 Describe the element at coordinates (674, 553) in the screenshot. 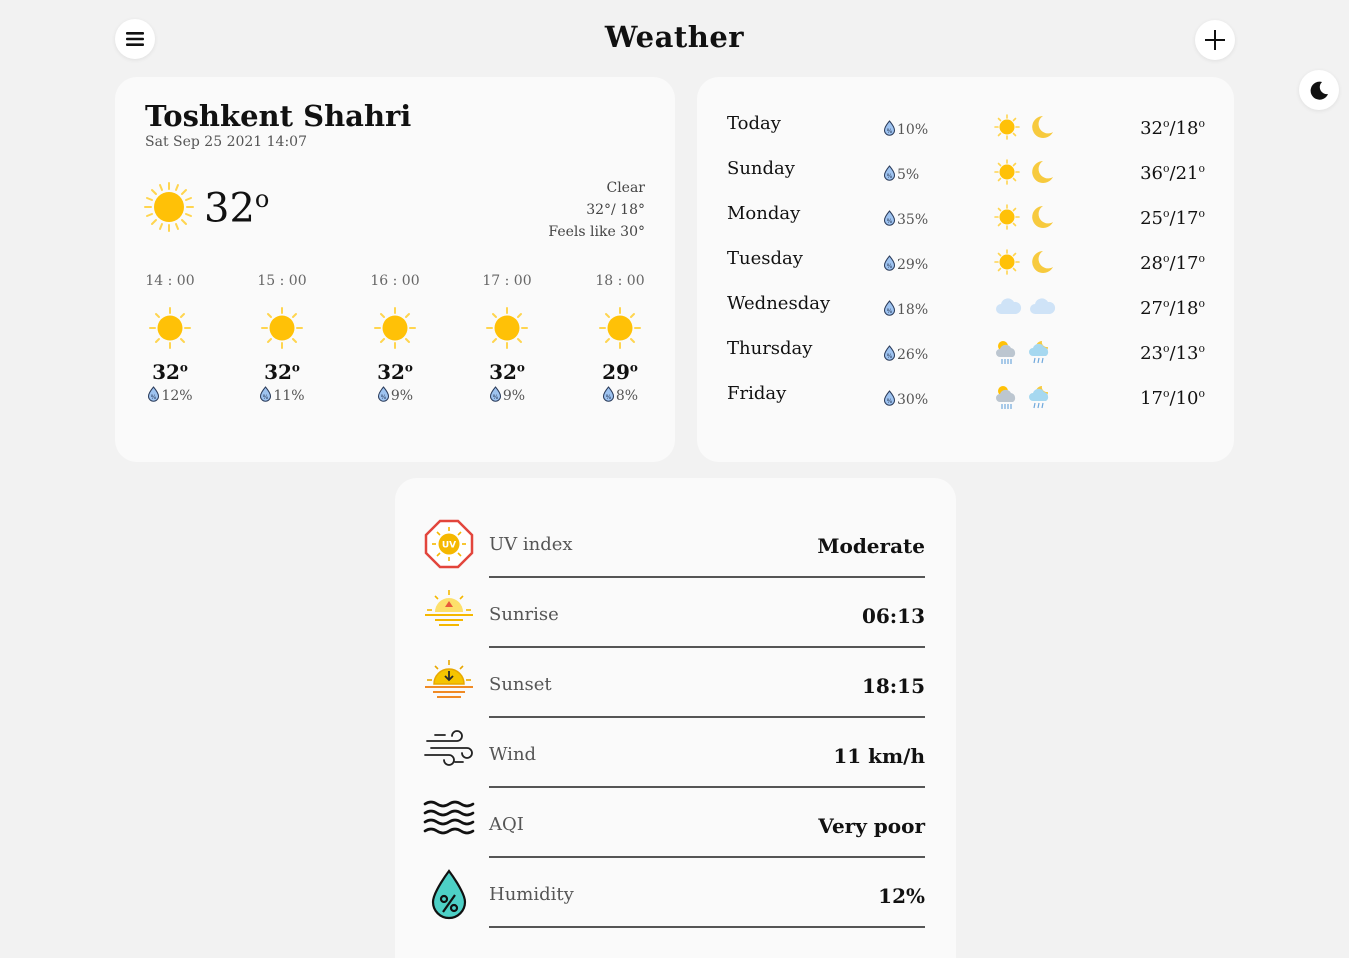

I see `detail-row: UV UV index Moderate` at that location.